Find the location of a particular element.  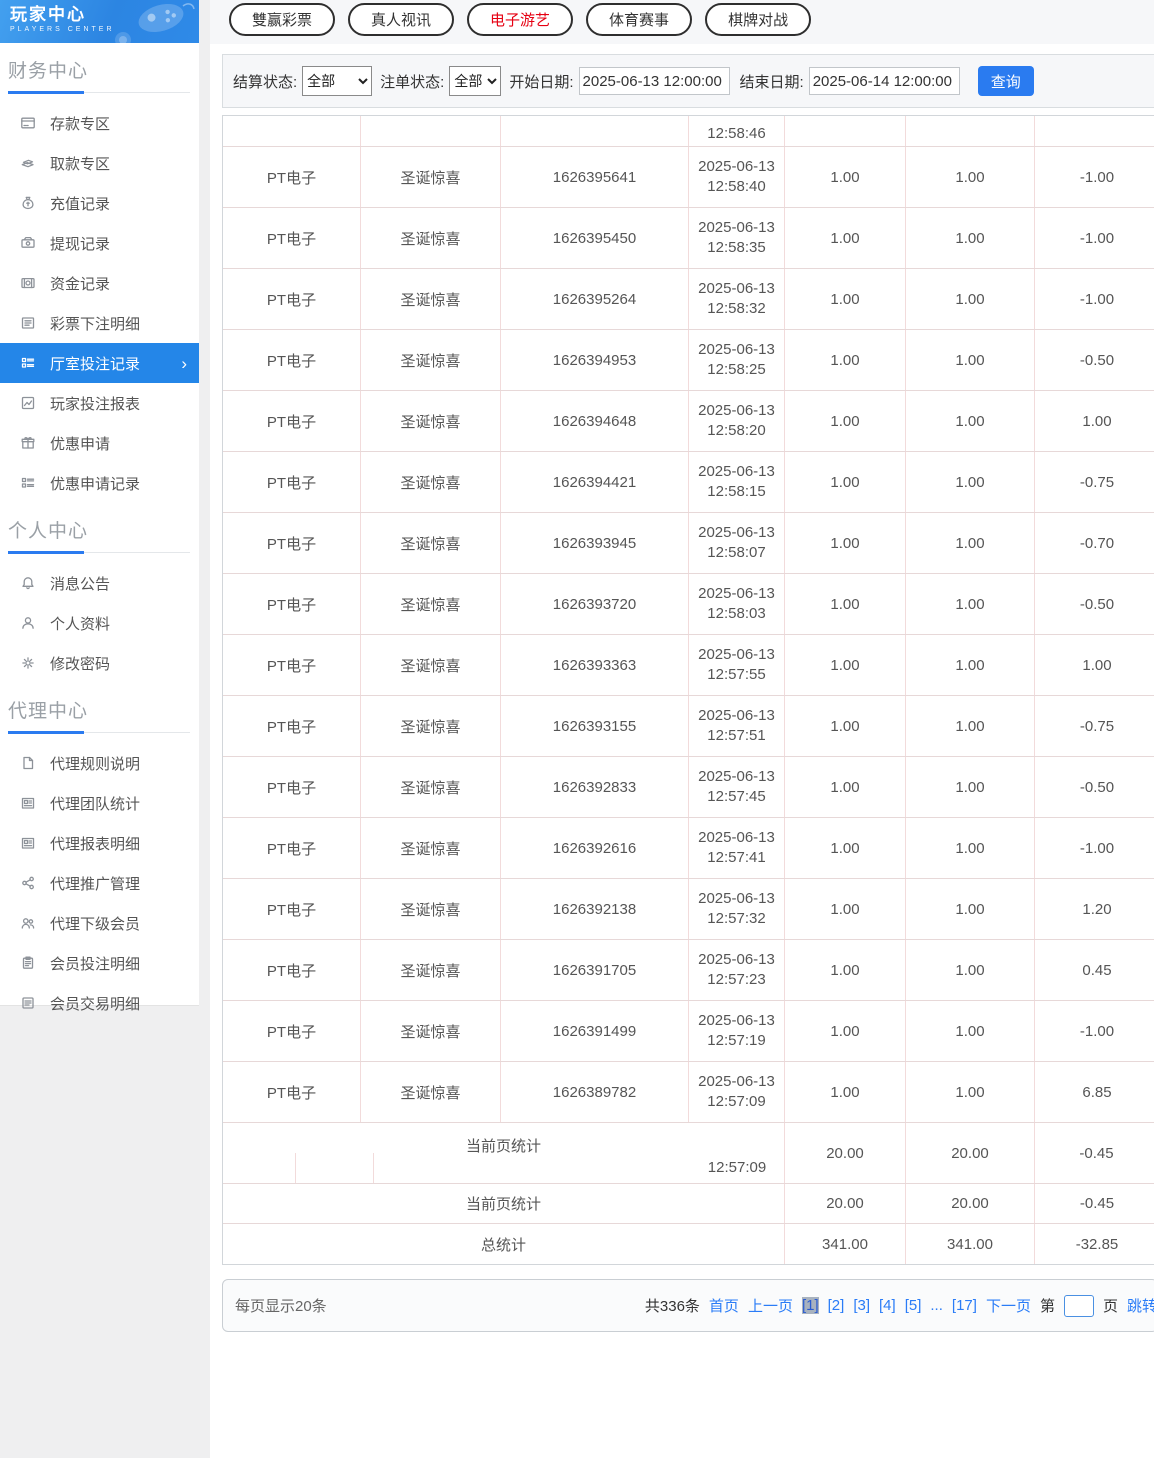

sidebar-item-厅室投注记录: 厅室投注记录 › is located at coordinates (99, 363).